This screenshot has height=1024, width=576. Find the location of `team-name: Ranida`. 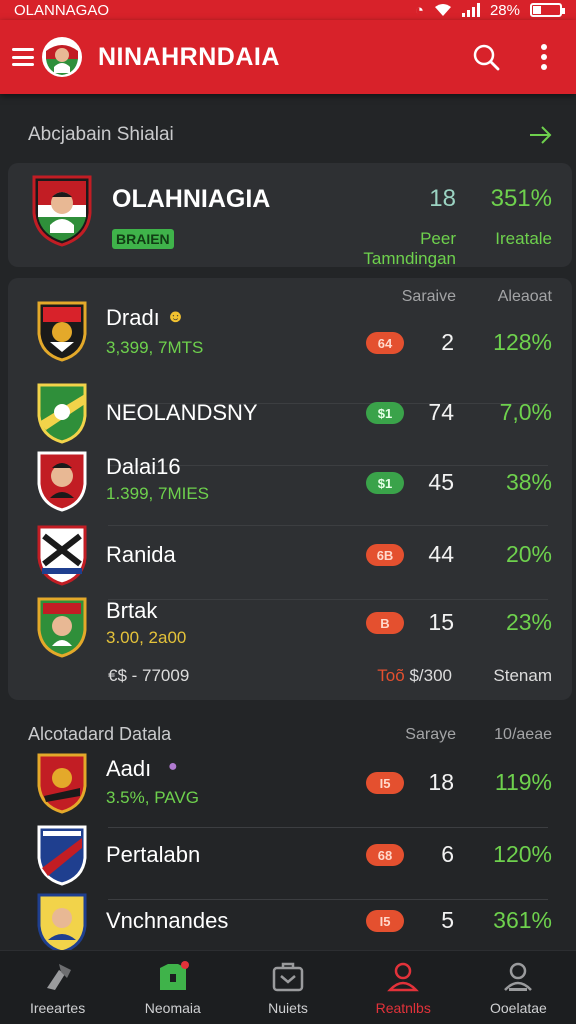

team-name: Ranida is located at coordinates (141, 554).